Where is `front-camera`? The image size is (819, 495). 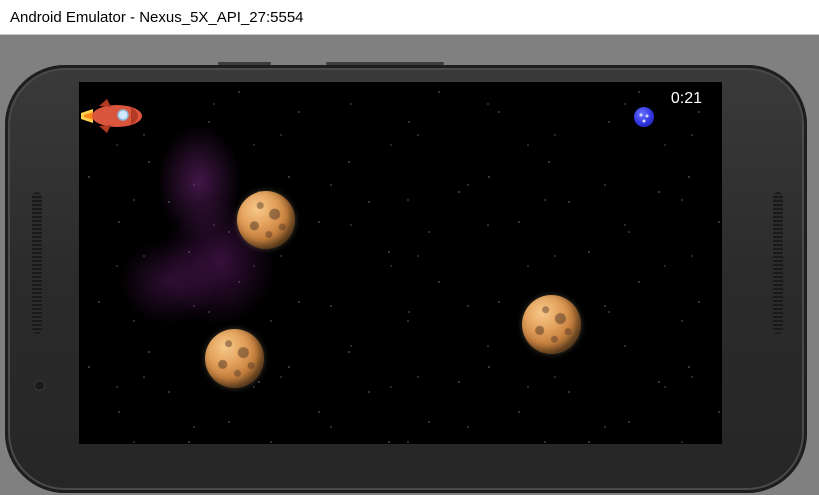
front-camera is located at coordinates (39, 385).